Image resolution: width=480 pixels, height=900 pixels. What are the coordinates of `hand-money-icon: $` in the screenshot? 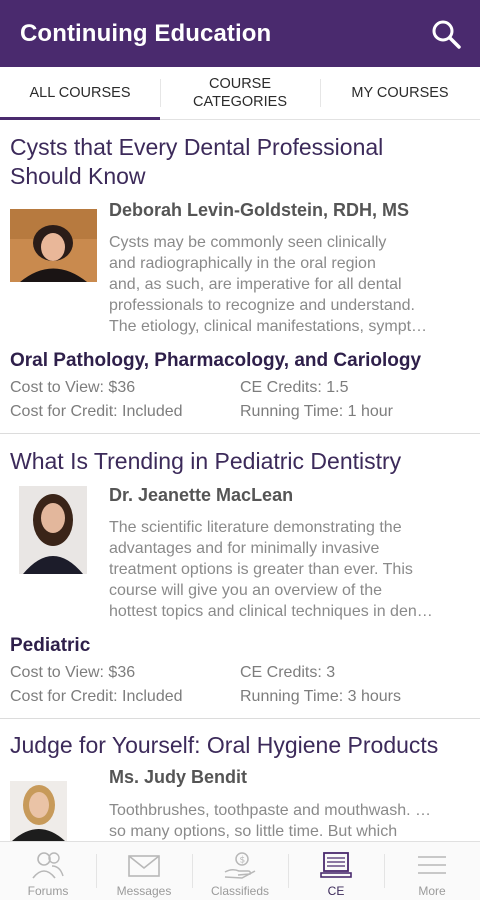 It's located at (240, 865).